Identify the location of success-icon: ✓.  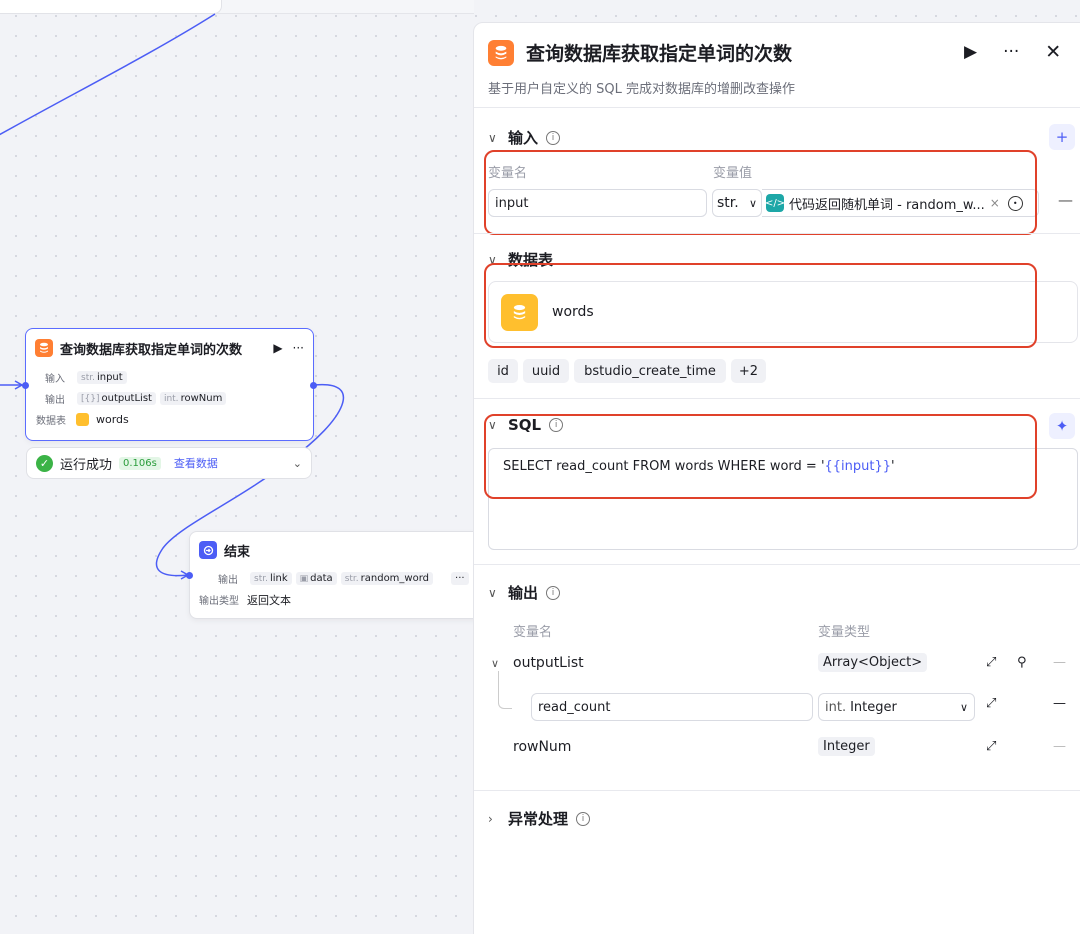
(44, 463).